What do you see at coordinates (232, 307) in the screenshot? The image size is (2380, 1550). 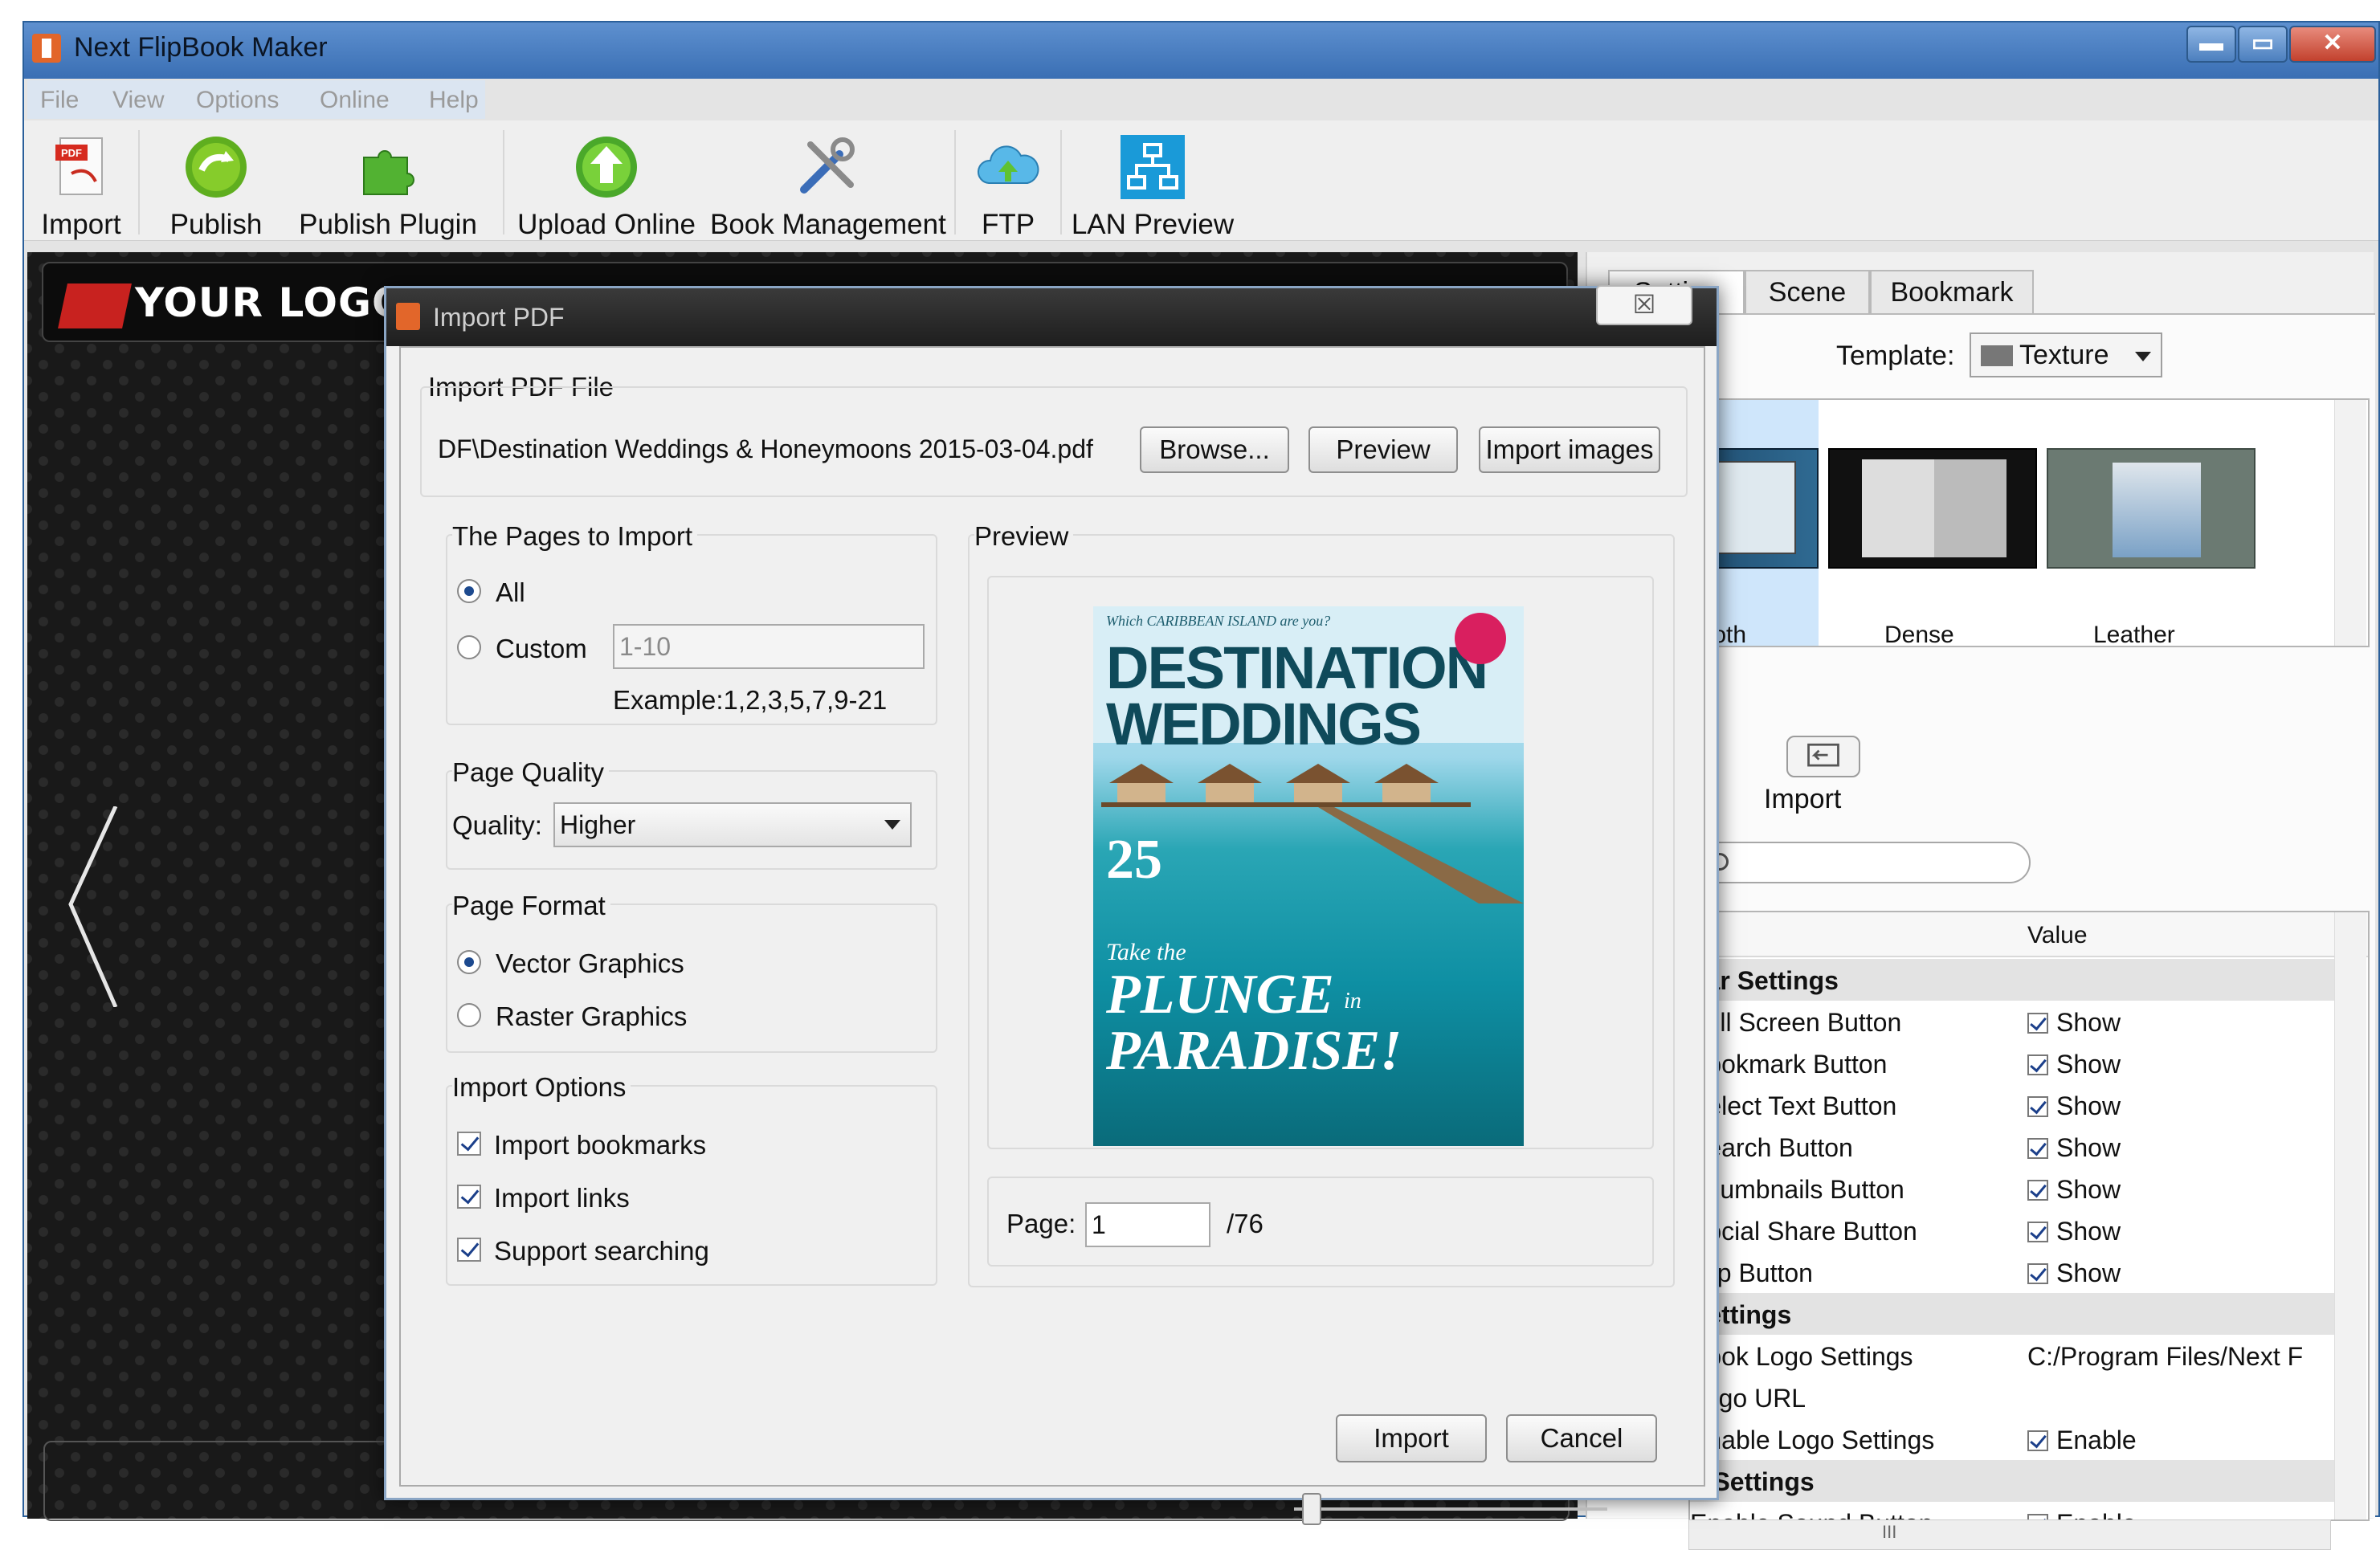 I see `book-logo: YOUR LOGO` at bounding box center [232, 307].